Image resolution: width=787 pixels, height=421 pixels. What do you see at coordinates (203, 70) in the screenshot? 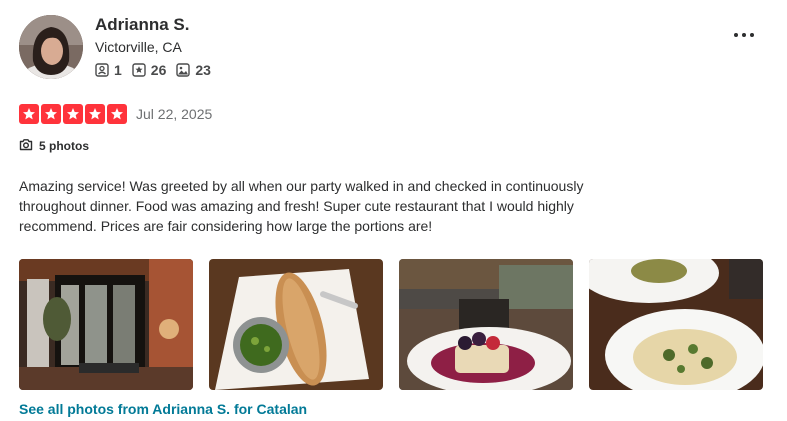
I see `photos-count: 23` at bounding box center [203, 70].